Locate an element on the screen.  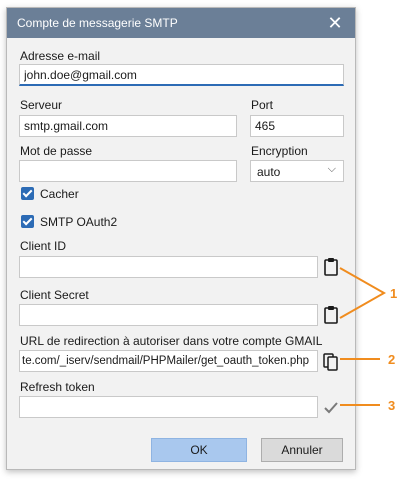
password-field is located at coordinates (128, 171).